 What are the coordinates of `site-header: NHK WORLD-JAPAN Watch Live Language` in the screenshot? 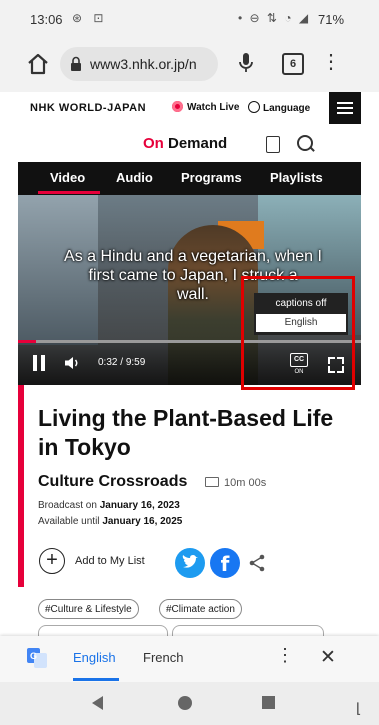 It's located at (189, 108).